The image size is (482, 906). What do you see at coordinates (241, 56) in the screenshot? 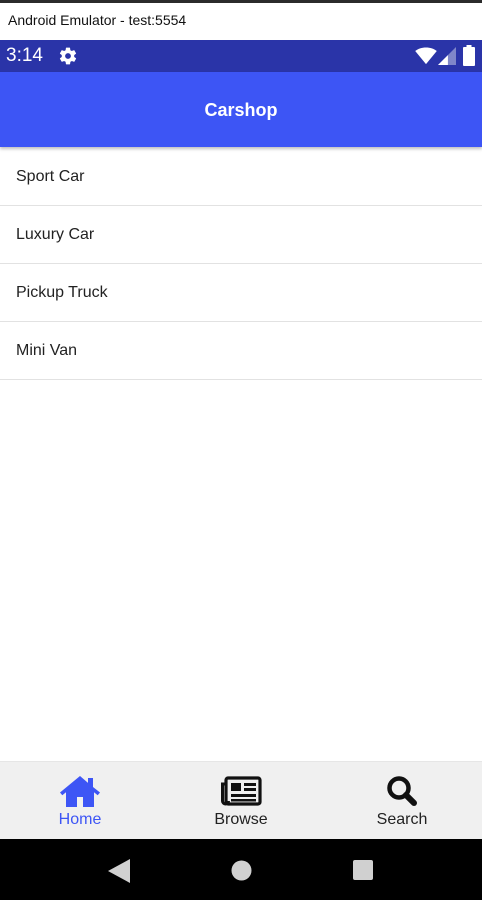
I see `status-bar: 3:14` at bounding box center [241, 56].